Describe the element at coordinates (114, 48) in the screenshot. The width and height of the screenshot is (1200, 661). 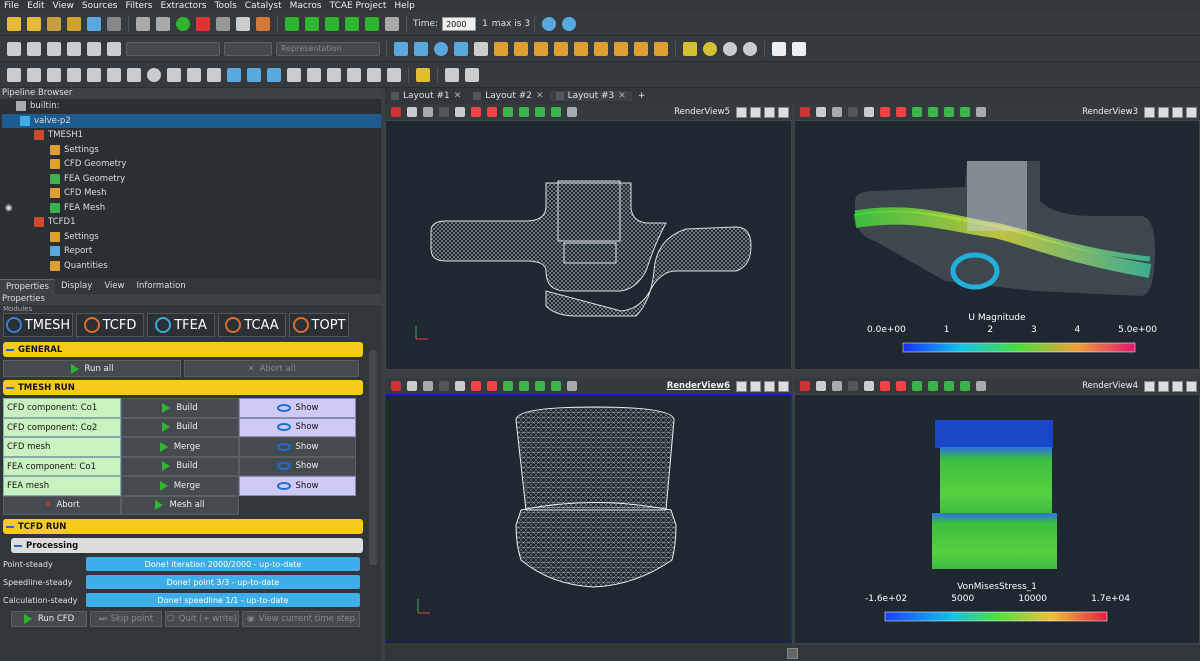
I see `extract-subset-icon` at that location.